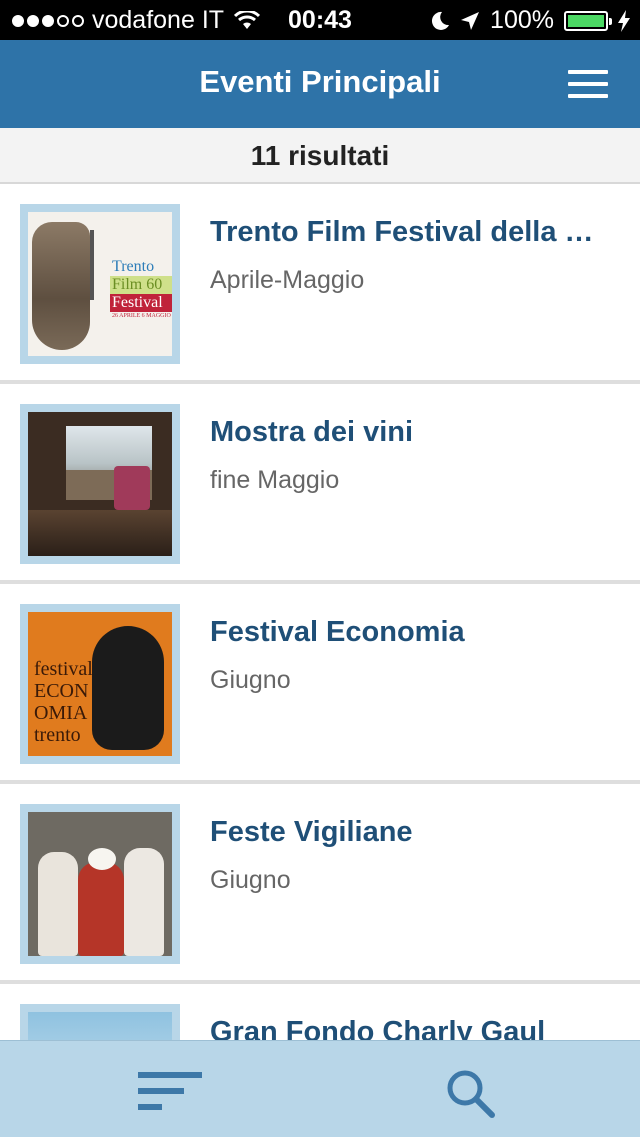 The height and width of the screenshot is (1137, 640). What do you see at coordinates (287, 280) in the screenshot?
I see `event-date: Aprile-Maggio` at bounding box center [287, 280].